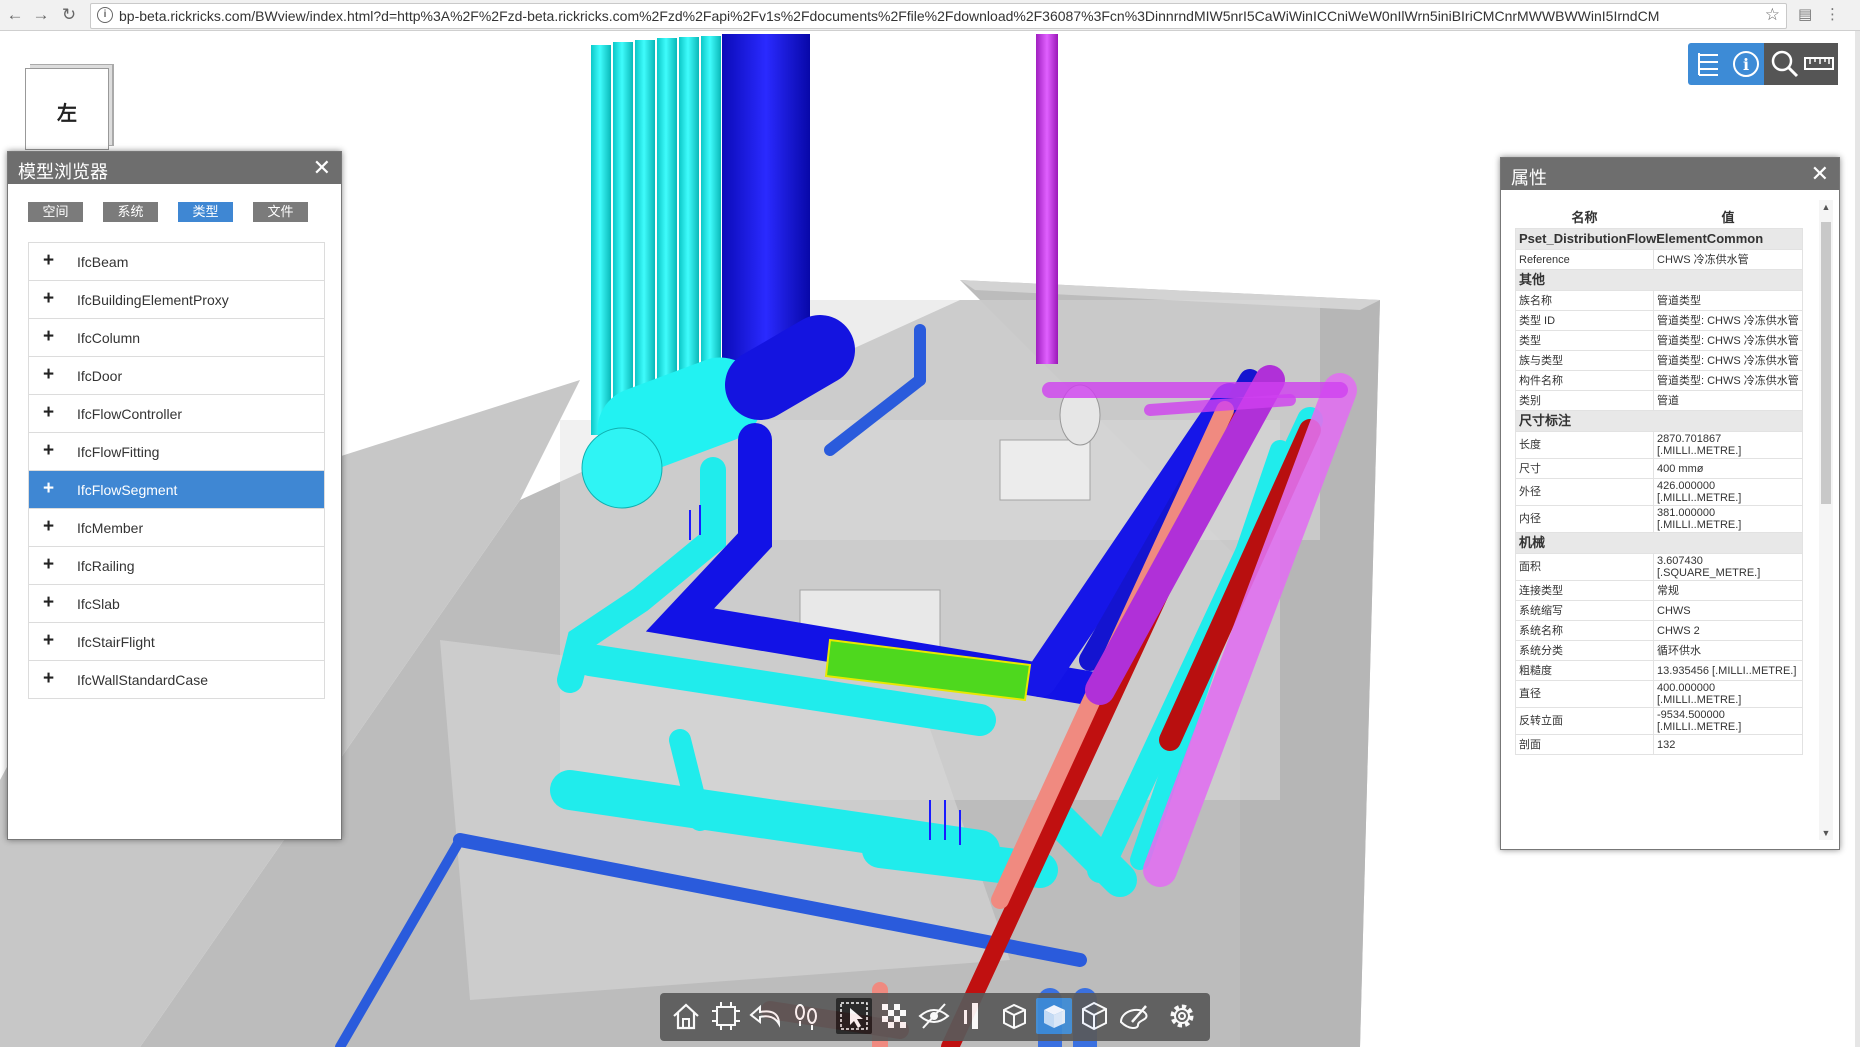 The width and height of the screenshot is (1860, 1047). Describe the element at coordinates (1584, 670) in the screenshot. I see `property-key: 粗糙度` at that location.